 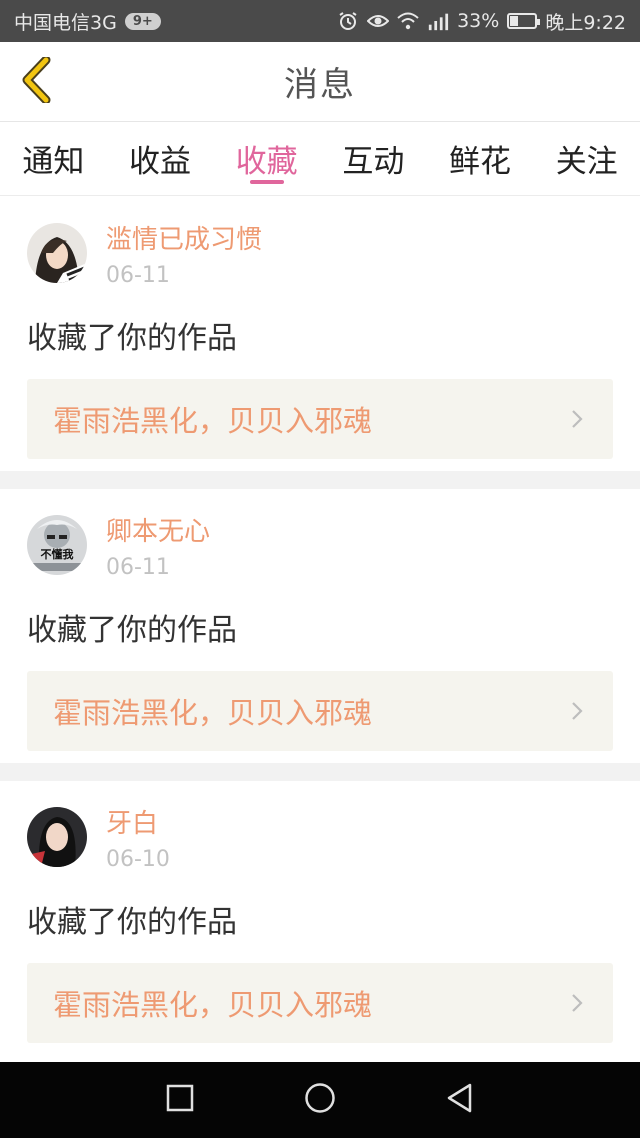 I want to click on notification-badge: 9+, so click(x=142, y=21).